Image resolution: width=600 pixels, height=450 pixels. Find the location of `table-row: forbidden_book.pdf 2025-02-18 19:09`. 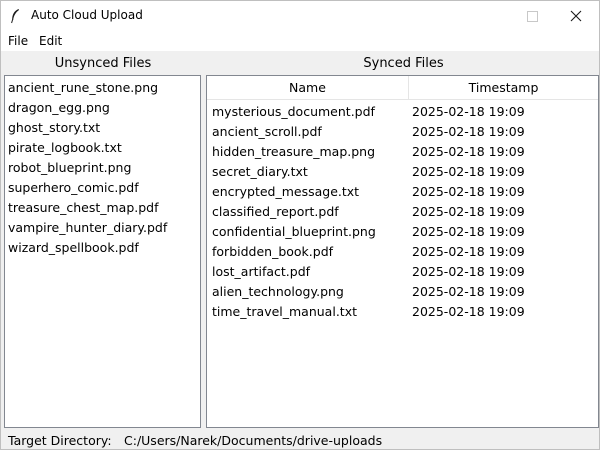

table-row: forbidden_book.pdf 2025-02-18 19:09 is located at coordinates (402, 252).